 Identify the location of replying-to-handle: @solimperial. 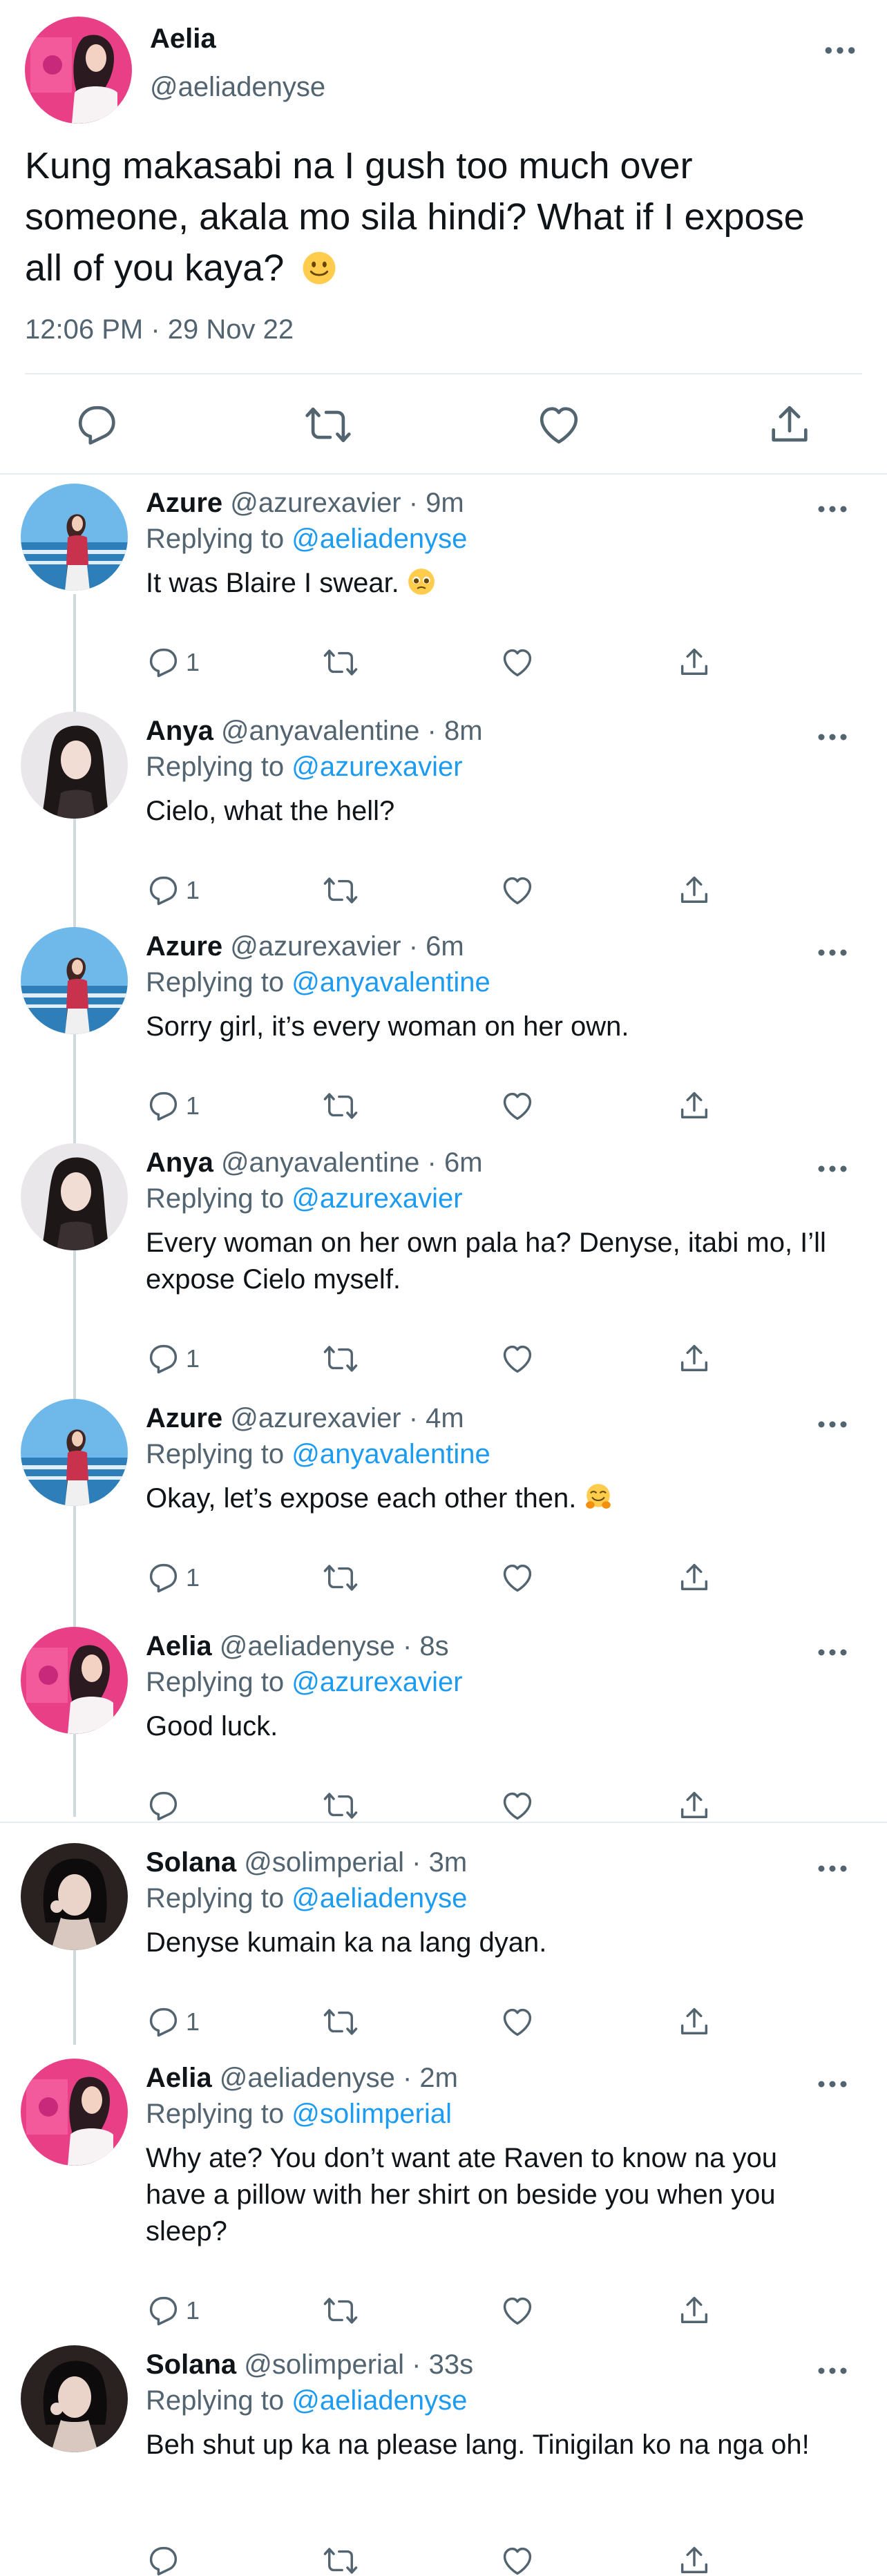
(372, 2114).